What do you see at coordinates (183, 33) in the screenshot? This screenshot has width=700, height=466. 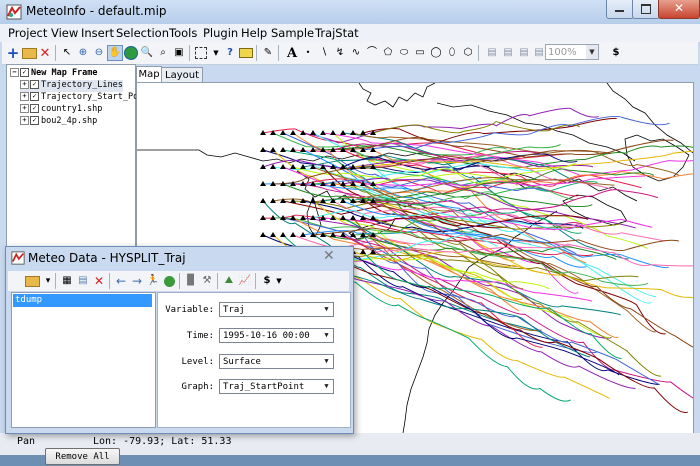 I see `menu-tools: Tools` at bounding box center [183, 33].